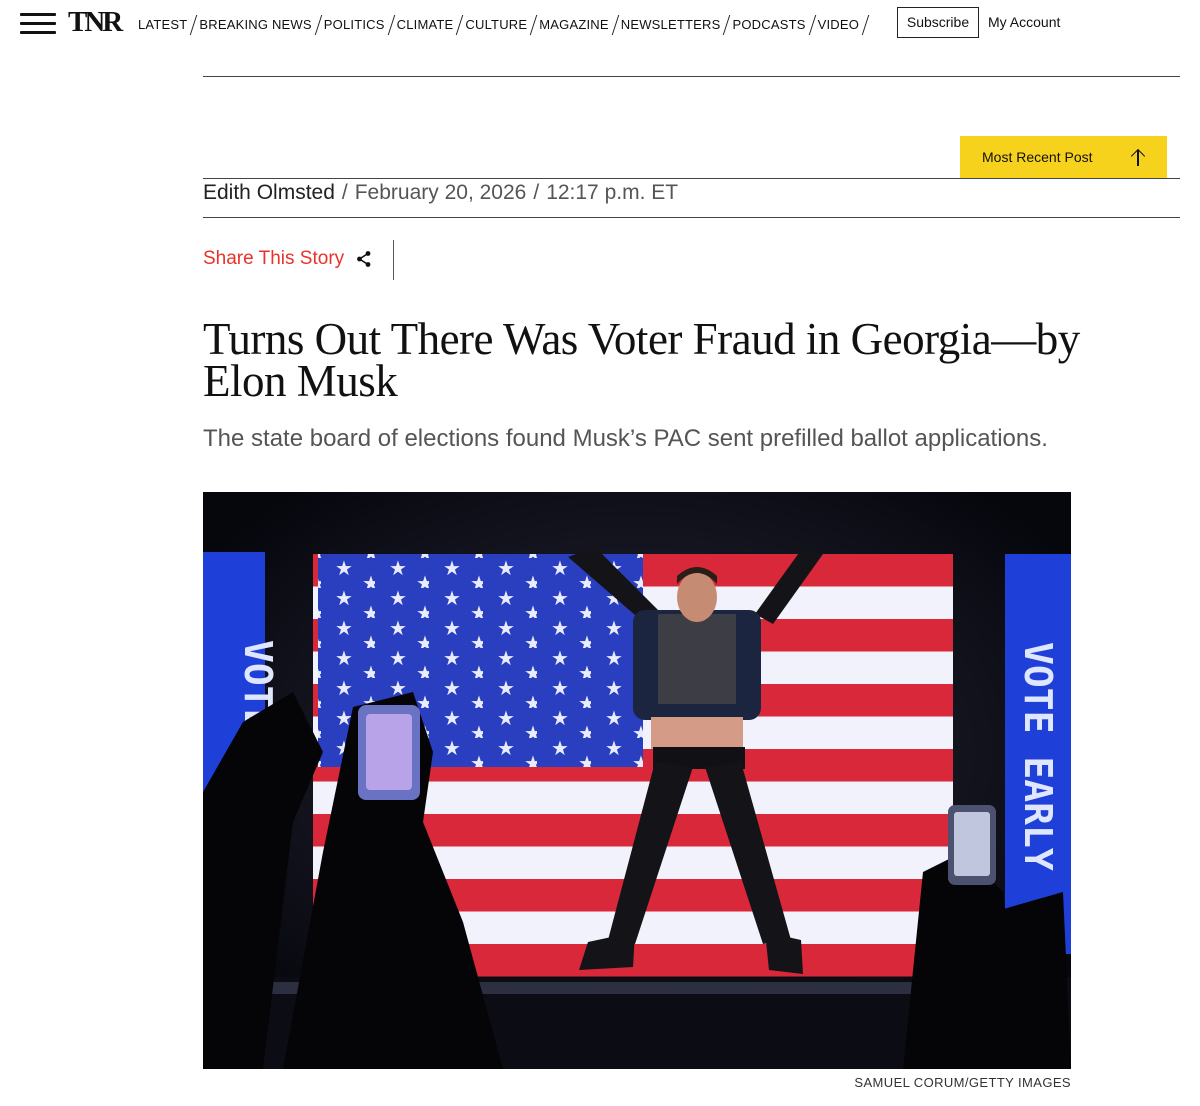 This screenshot has height=1106, width=1200. I want to click on publish-date: February 20, 2026, so click(440, 192).